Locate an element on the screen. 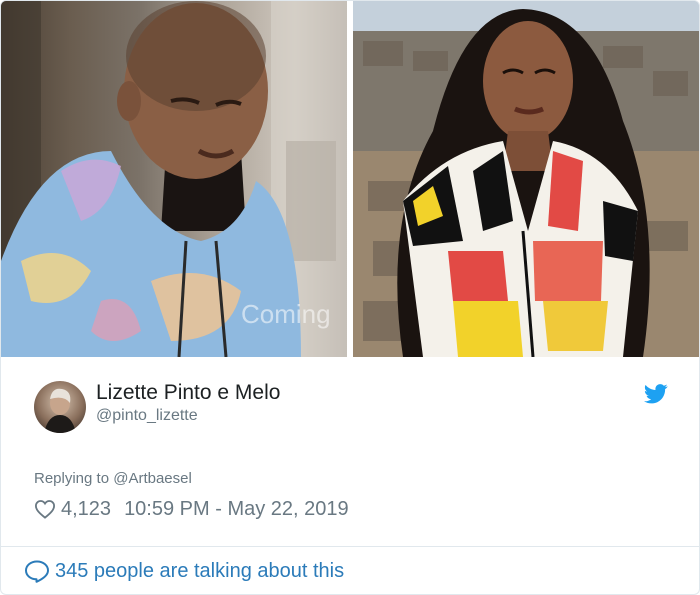 The width and height of the screenshot is (700, 595). author-name: Lizette Pinto e Melo is located at coordinates (188, 393).